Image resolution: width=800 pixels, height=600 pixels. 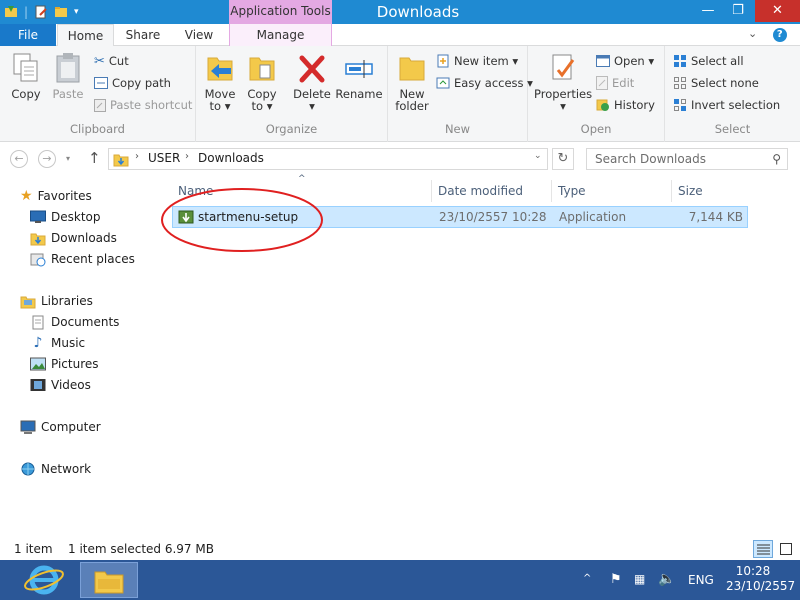 I want to click on copy-to-label-2: to ▾, so click(x=262, y=106).